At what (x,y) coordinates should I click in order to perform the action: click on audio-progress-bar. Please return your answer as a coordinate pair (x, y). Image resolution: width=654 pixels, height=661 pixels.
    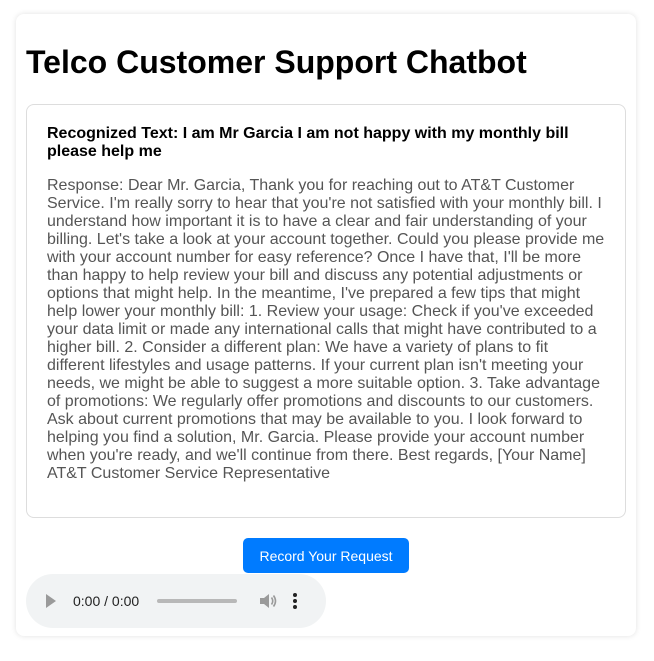
    Looking at the image, I should click on (197, 601).